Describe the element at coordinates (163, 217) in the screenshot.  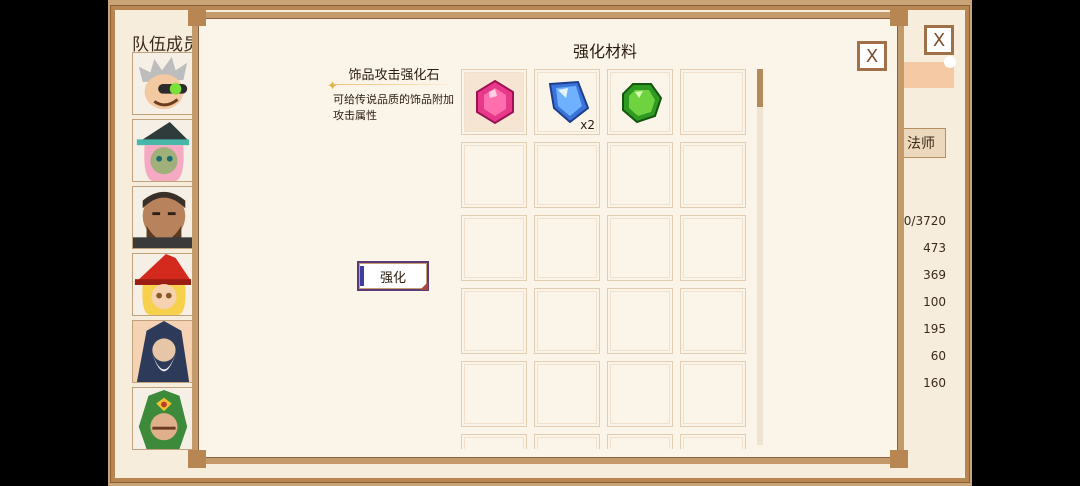
I see `hero-portrait-warrior` at that location.